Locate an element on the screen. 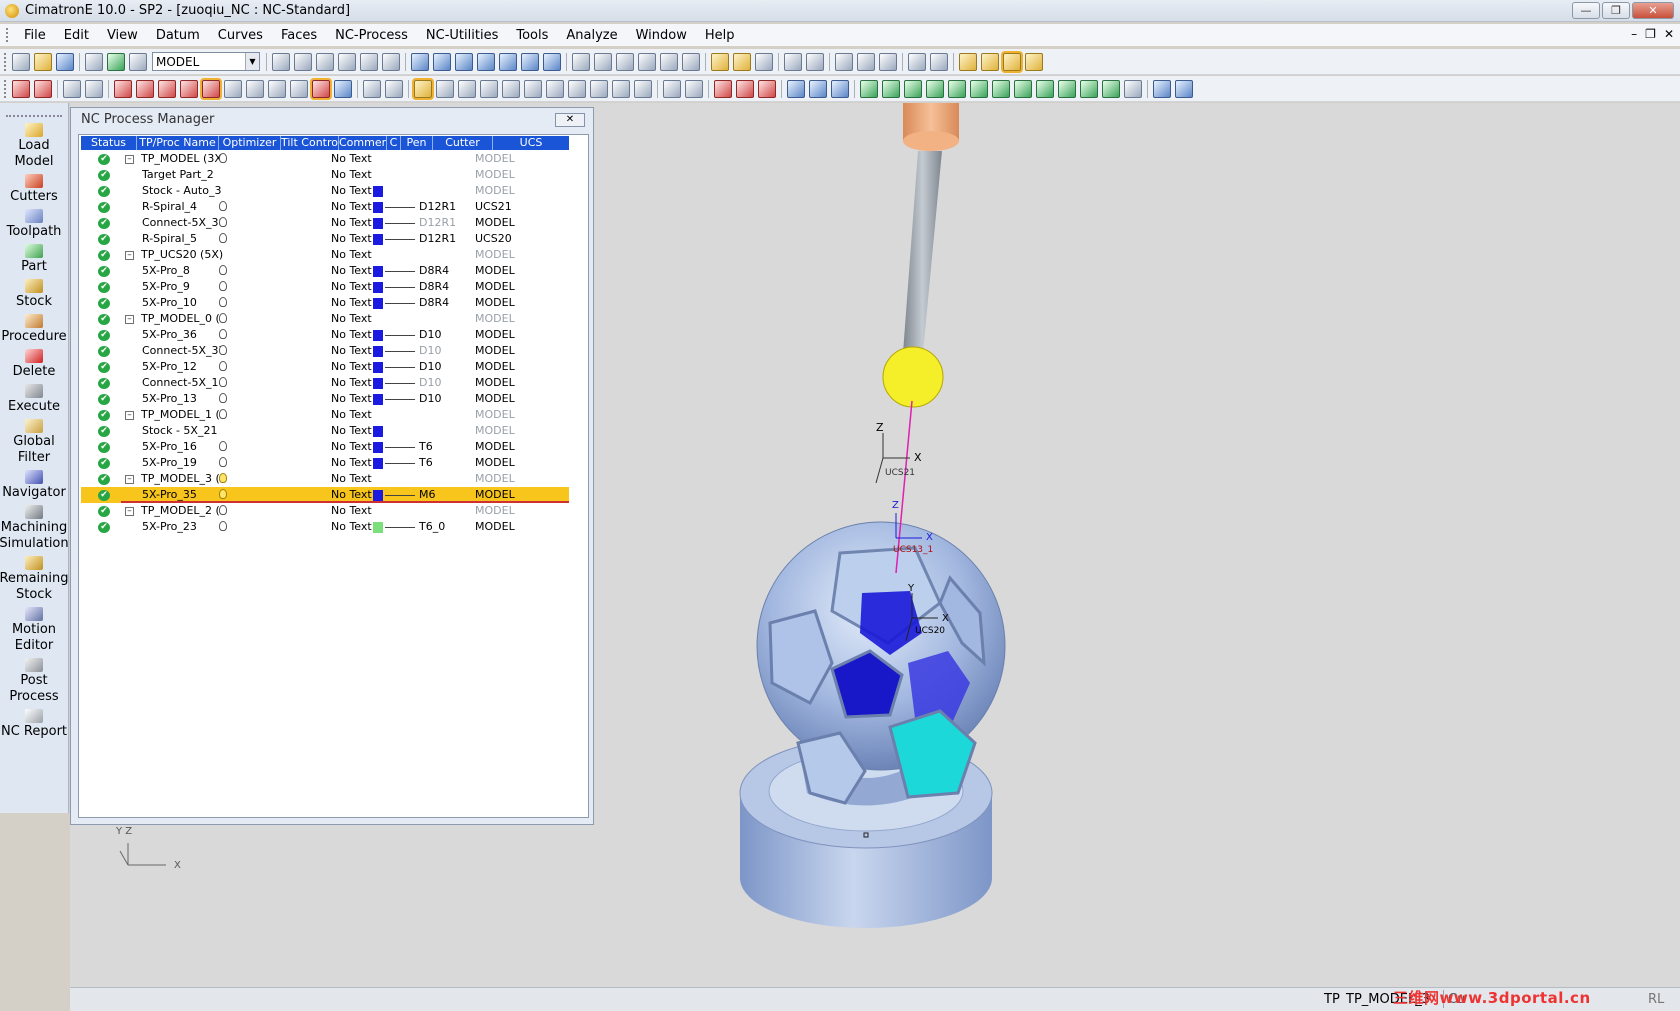 Image resolution: width=1680 pixels, height=1011 pixels. sidebar-item-post-process: Post Process is located at coordinates (34, 681).